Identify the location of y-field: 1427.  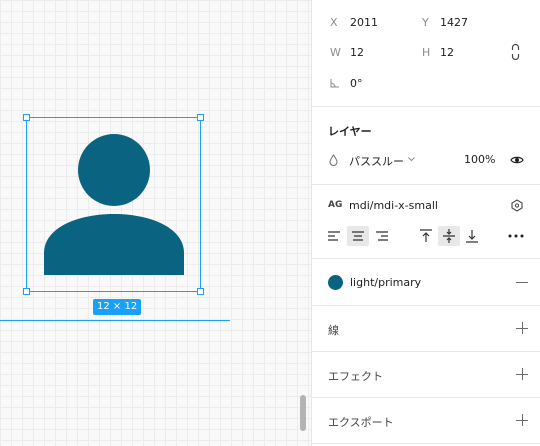
(454, 22).